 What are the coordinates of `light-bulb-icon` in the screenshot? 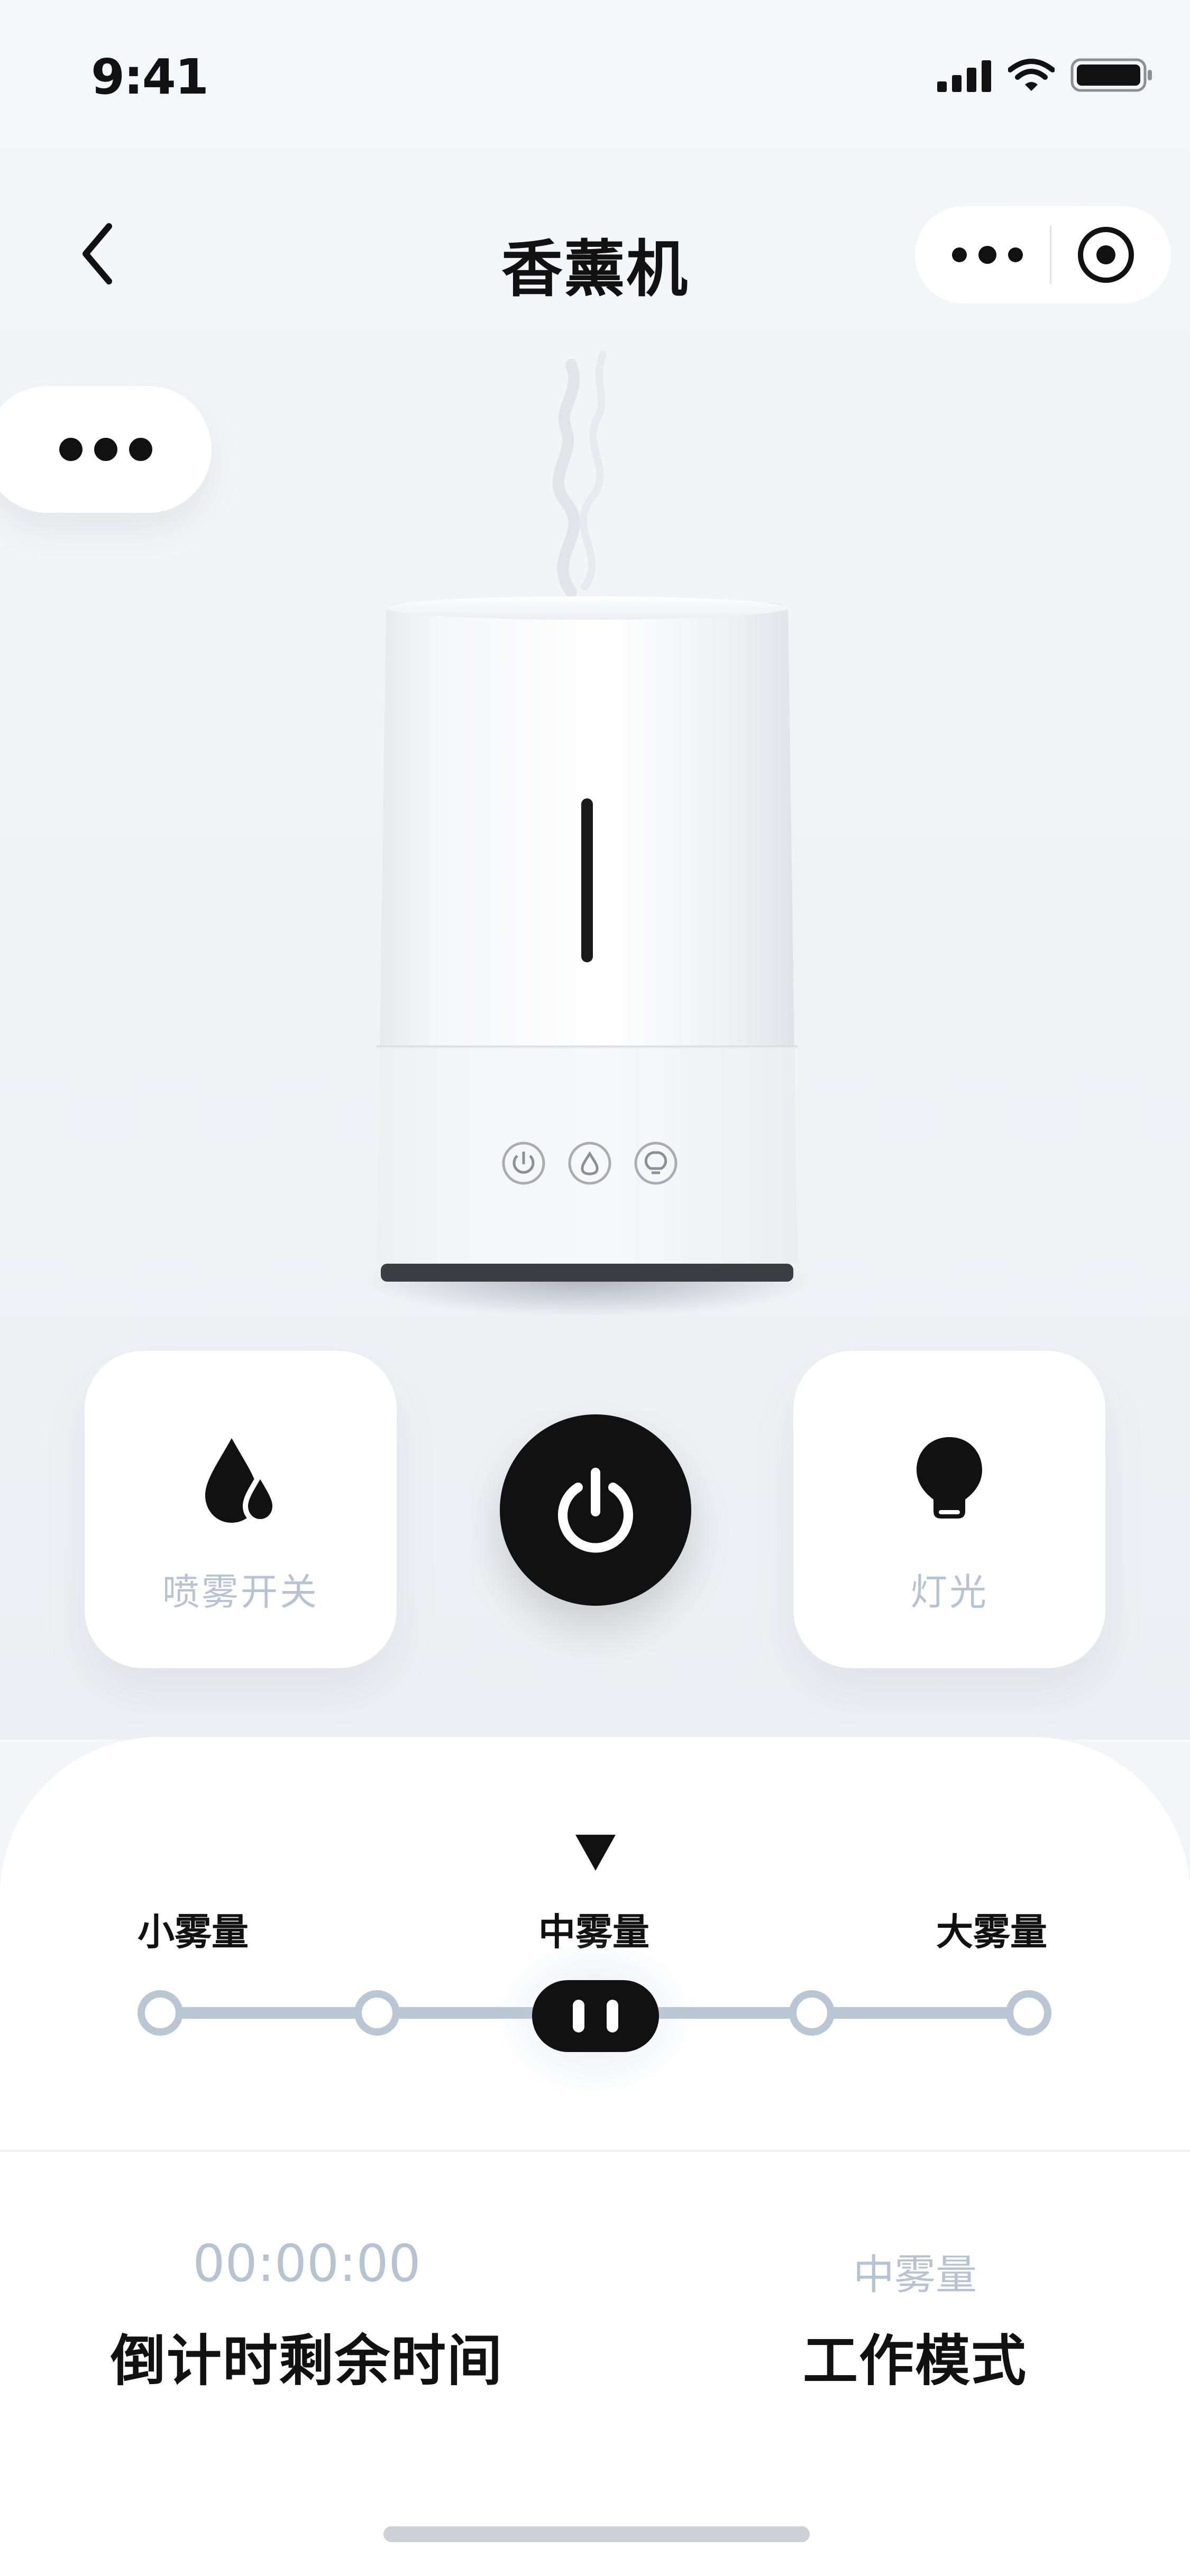 It's located at (949, 1483).